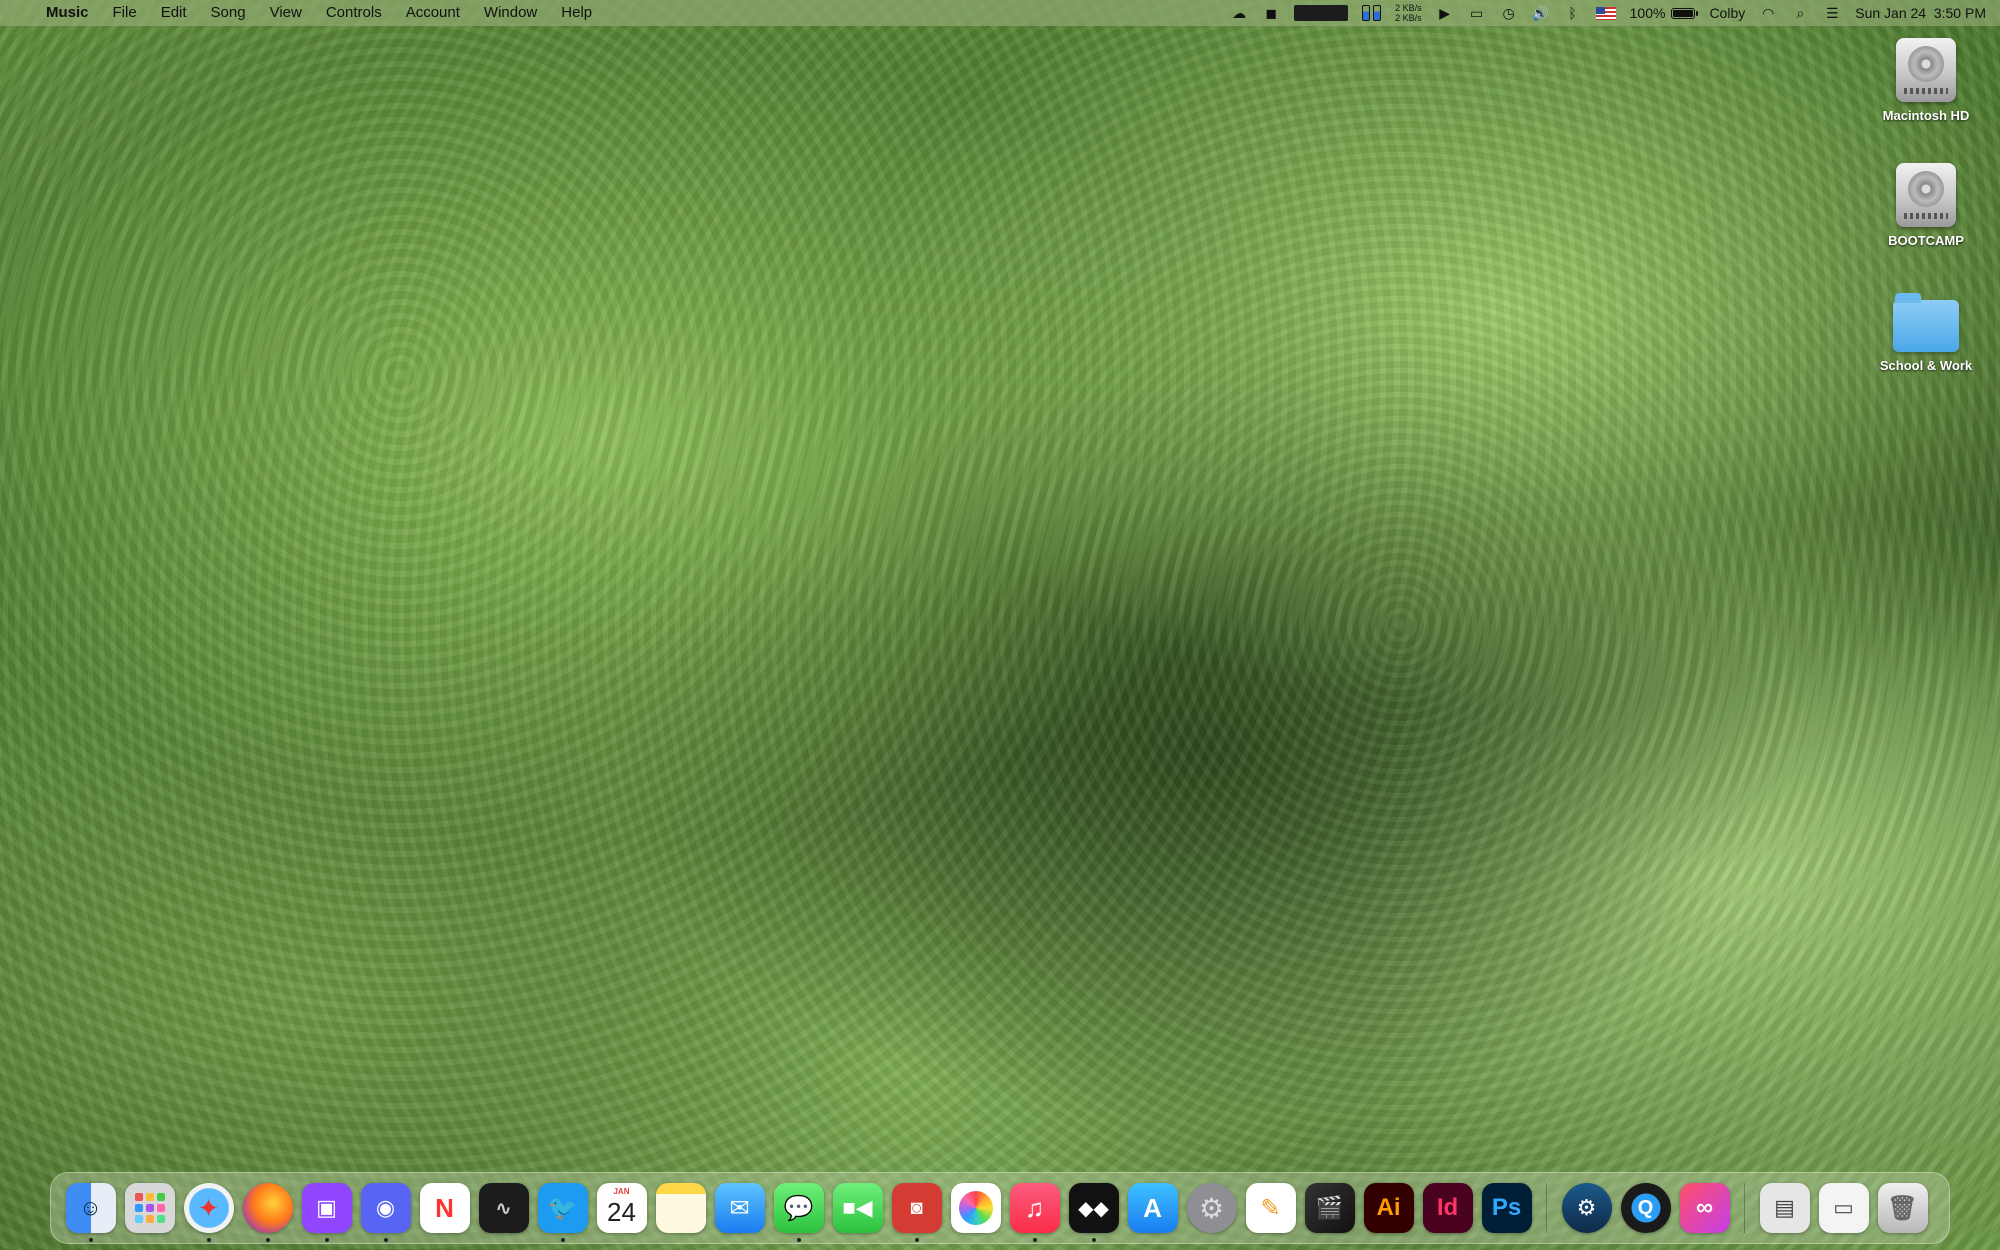  Describe the element at coordinates (1271, 13) in the screenshot. I see `app-tray-icon: ◼` at that location.